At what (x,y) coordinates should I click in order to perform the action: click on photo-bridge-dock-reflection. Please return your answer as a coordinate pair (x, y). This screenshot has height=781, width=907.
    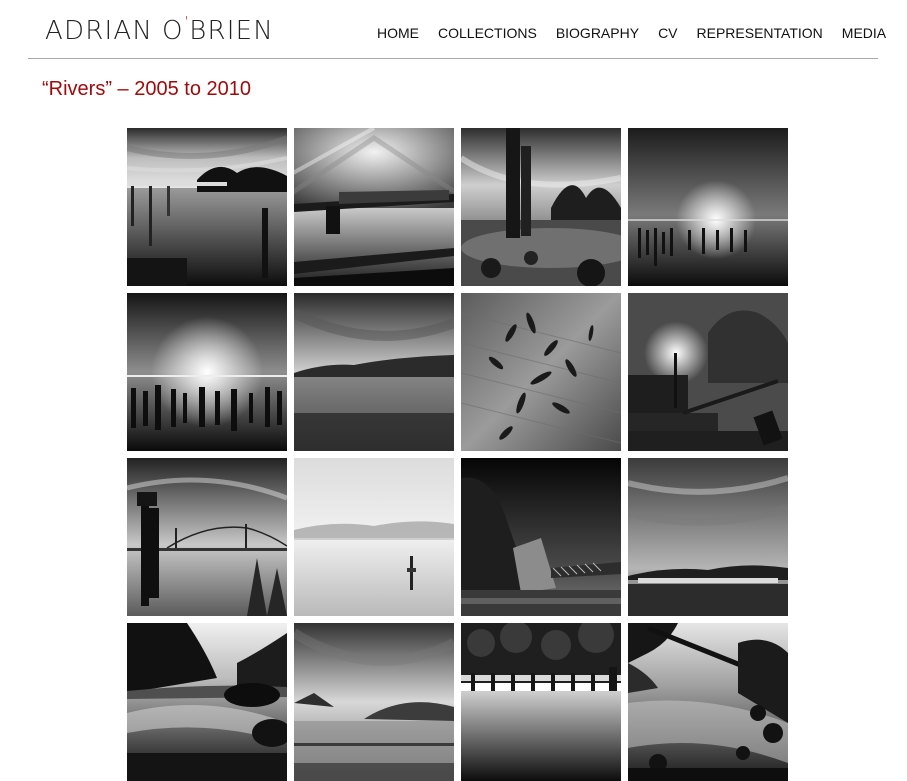
    Looking at the image, I should click on (207, 207).